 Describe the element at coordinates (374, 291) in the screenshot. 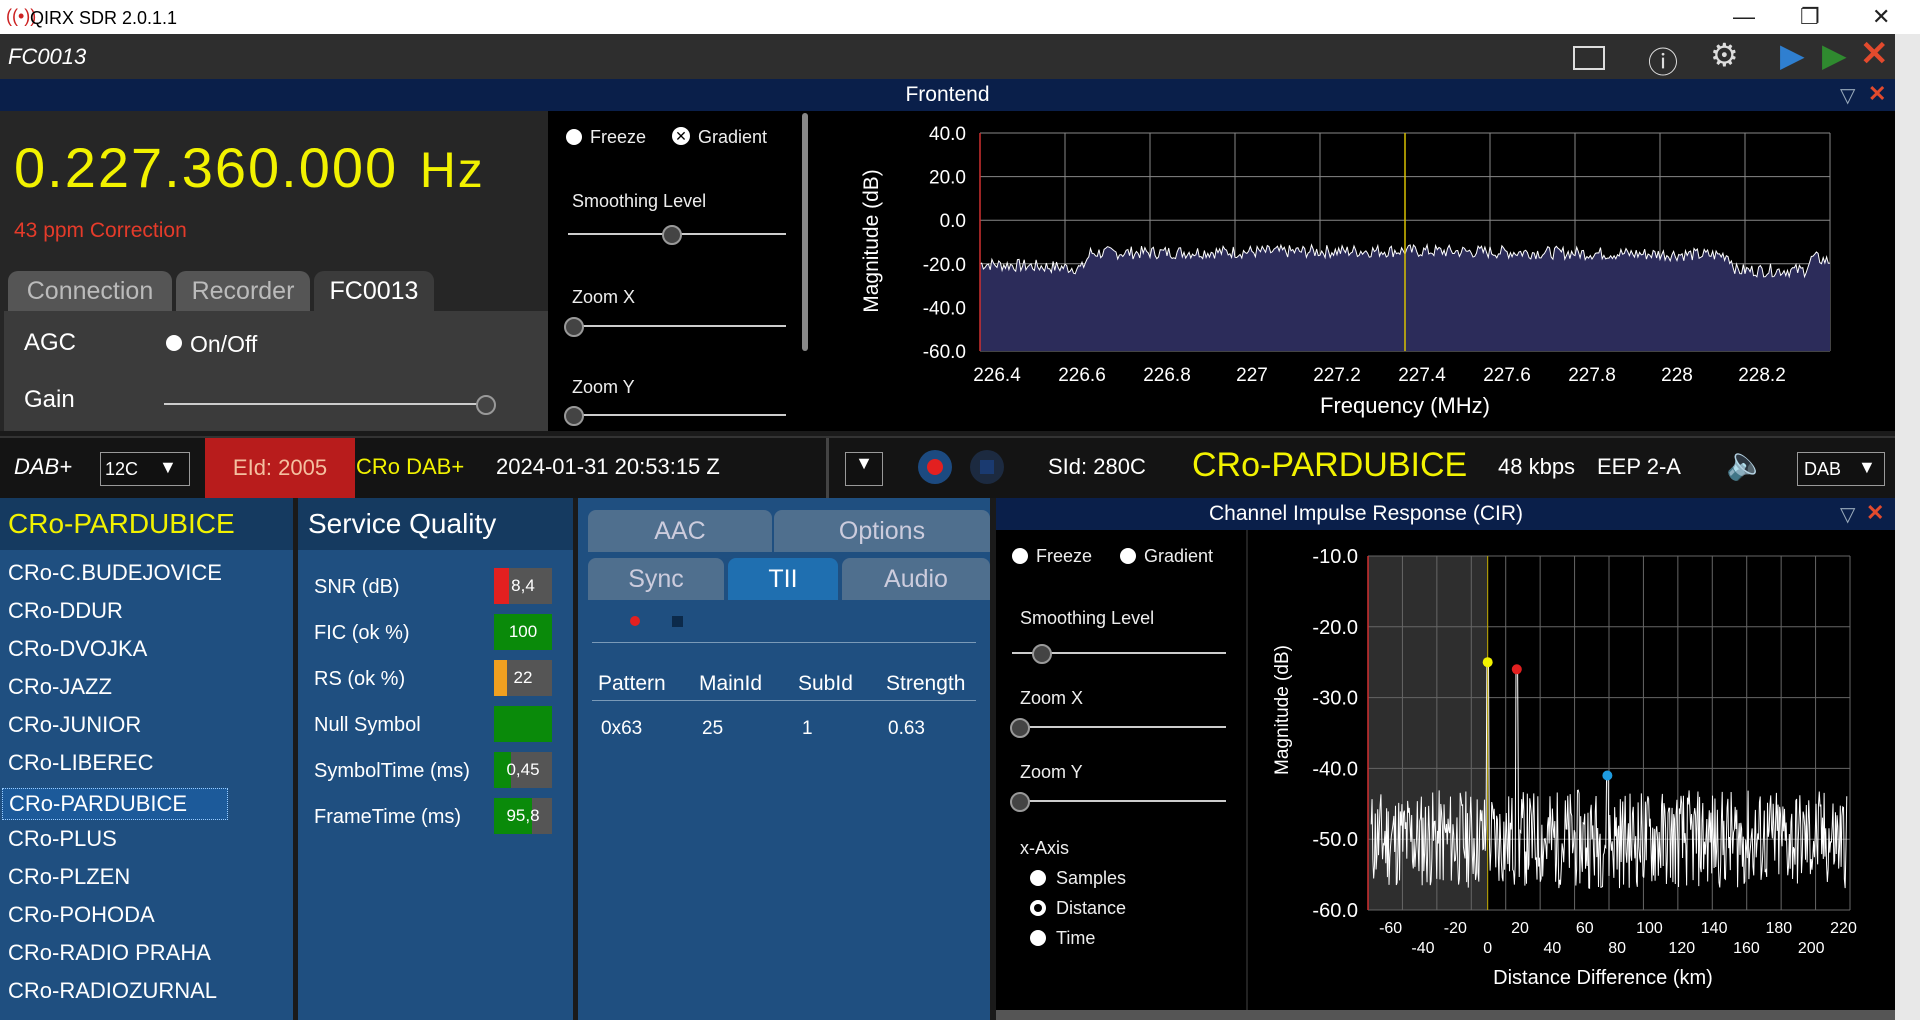

I see `tab-fc0013: FC0013` at that location.